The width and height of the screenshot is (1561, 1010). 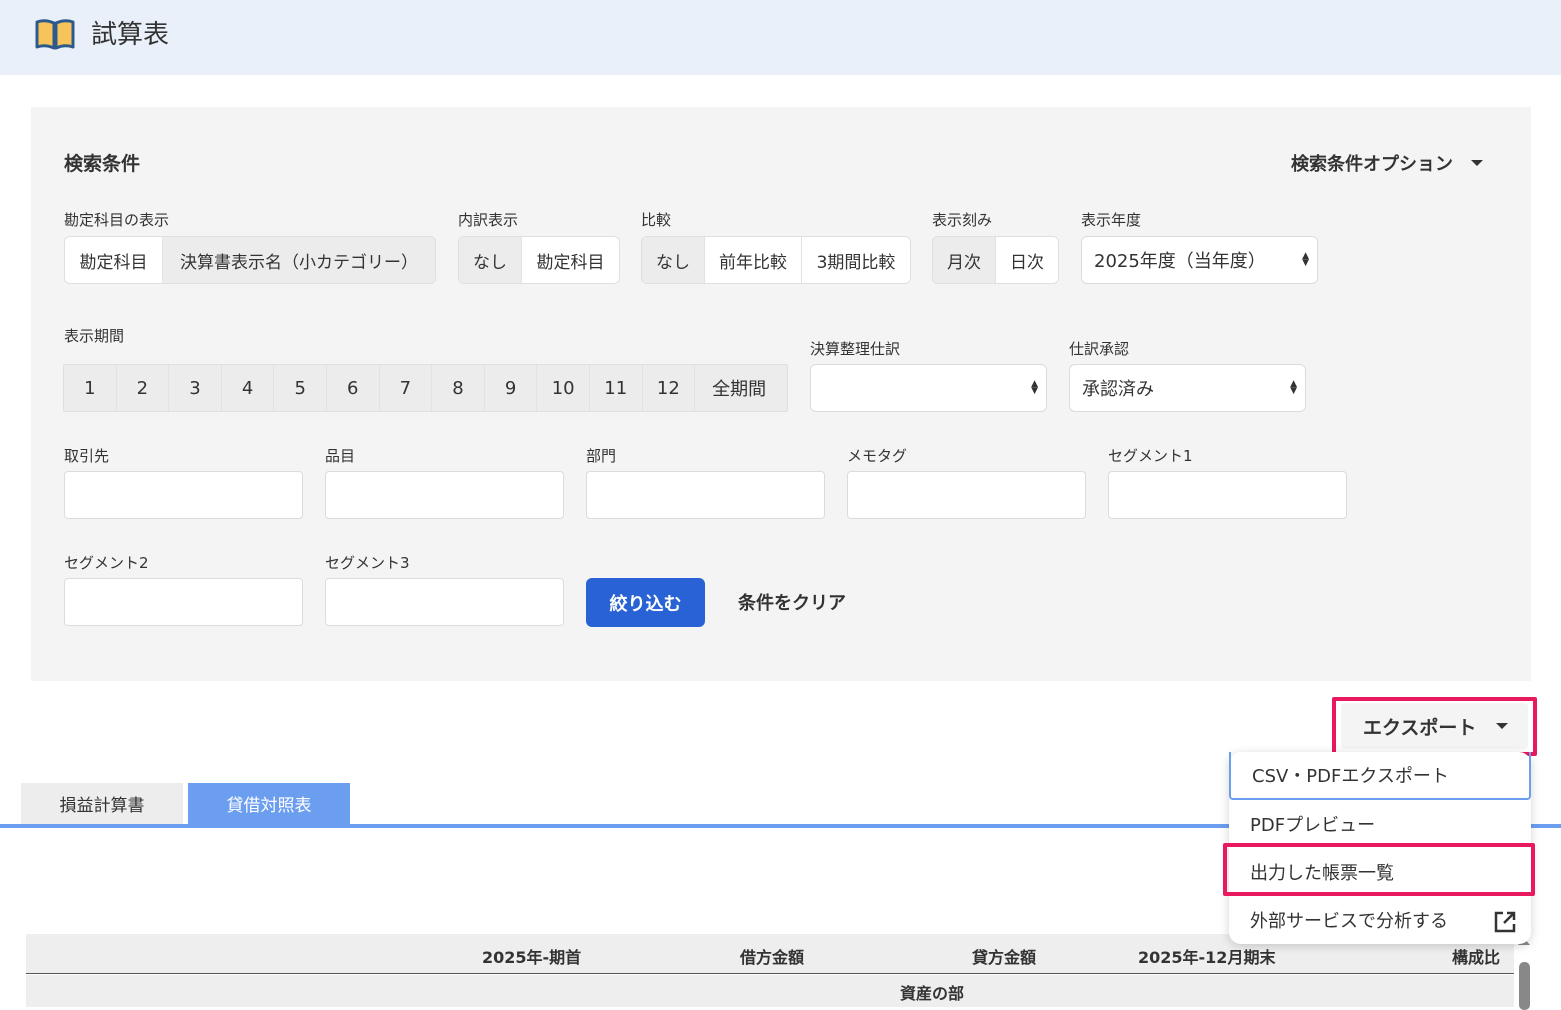 I want to click on account-display-option-account: 勘定科目, so click(x=114, y=260).